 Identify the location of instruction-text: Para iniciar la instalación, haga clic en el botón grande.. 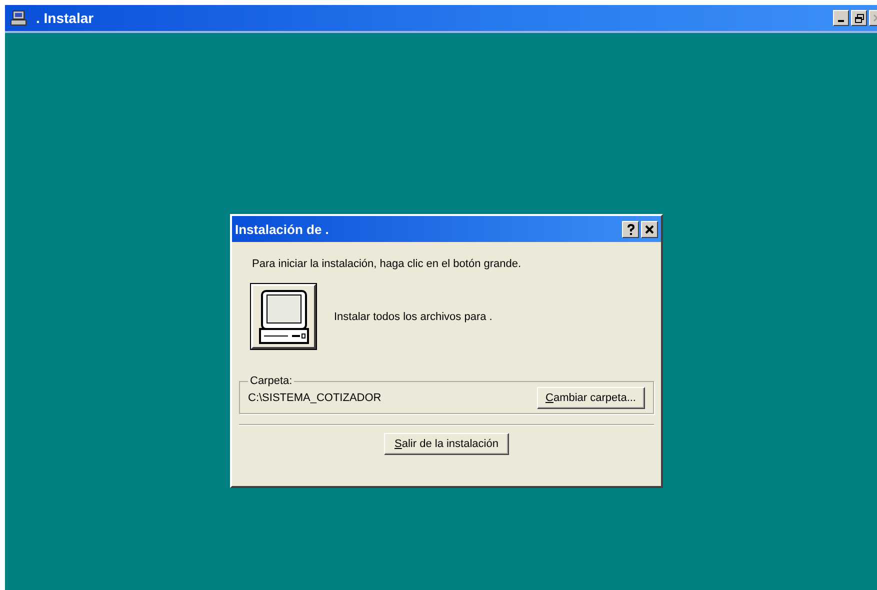
(387, 264).